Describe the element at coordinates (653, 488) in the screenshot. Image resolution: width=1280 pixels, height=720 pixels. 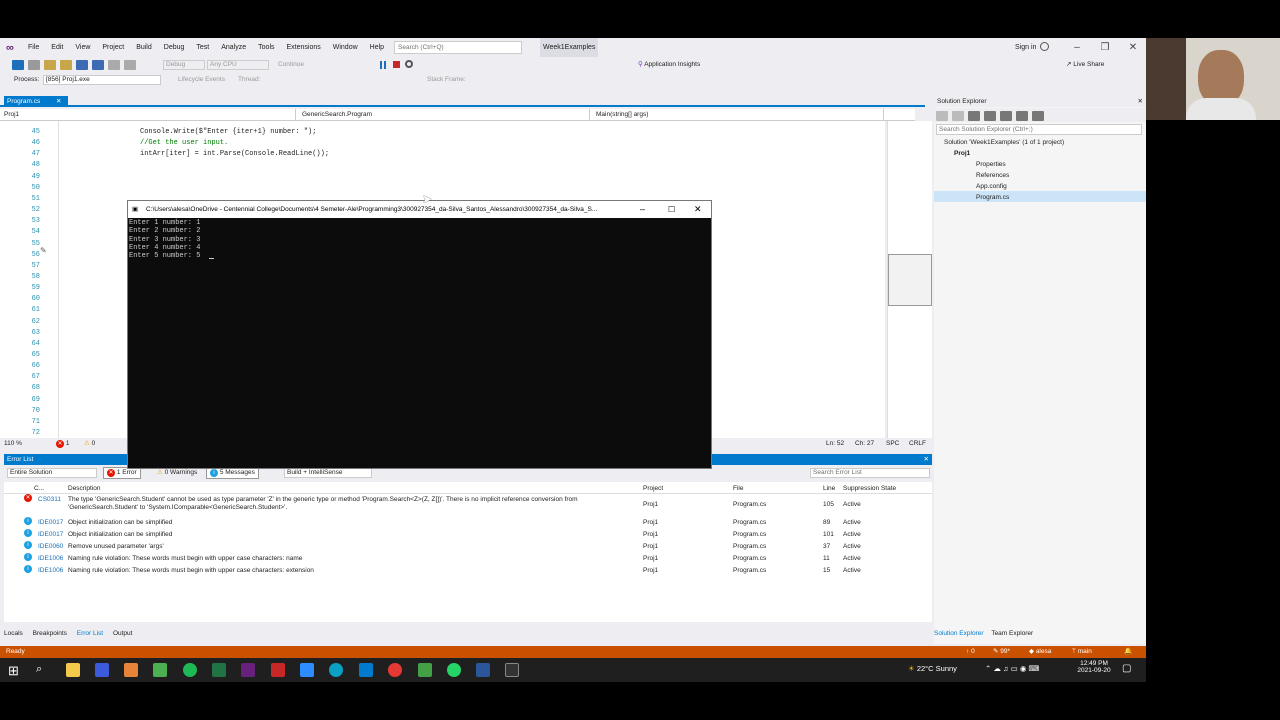
I see `column-project: Project` at that location.